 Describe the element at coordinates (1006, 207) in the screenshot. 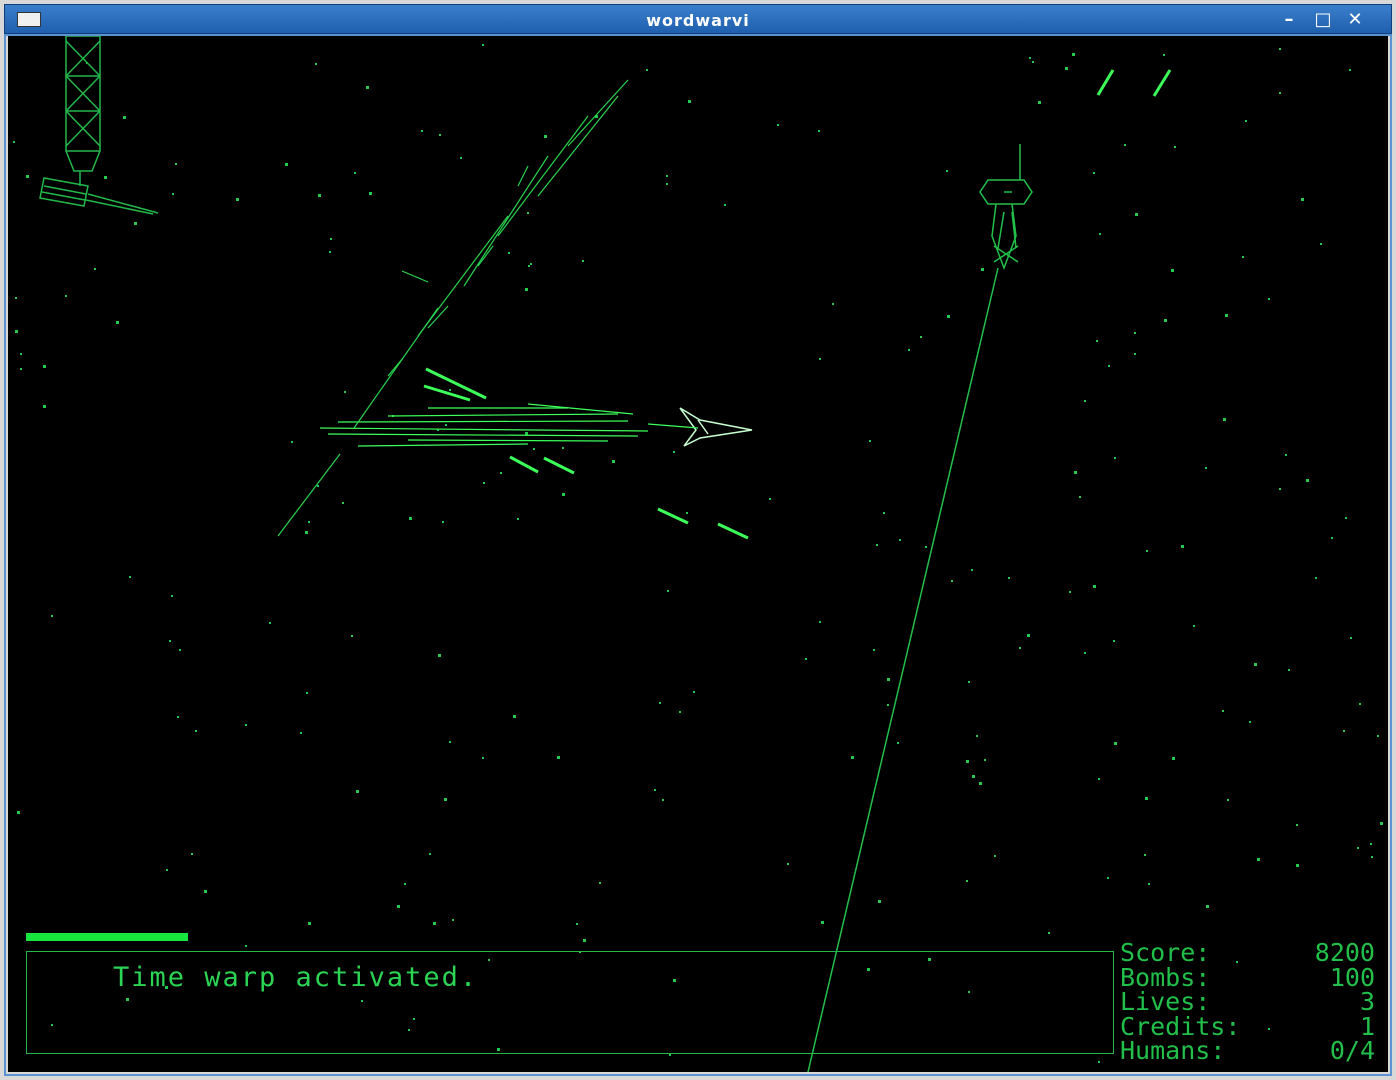

I see `alien-lander` at that location.